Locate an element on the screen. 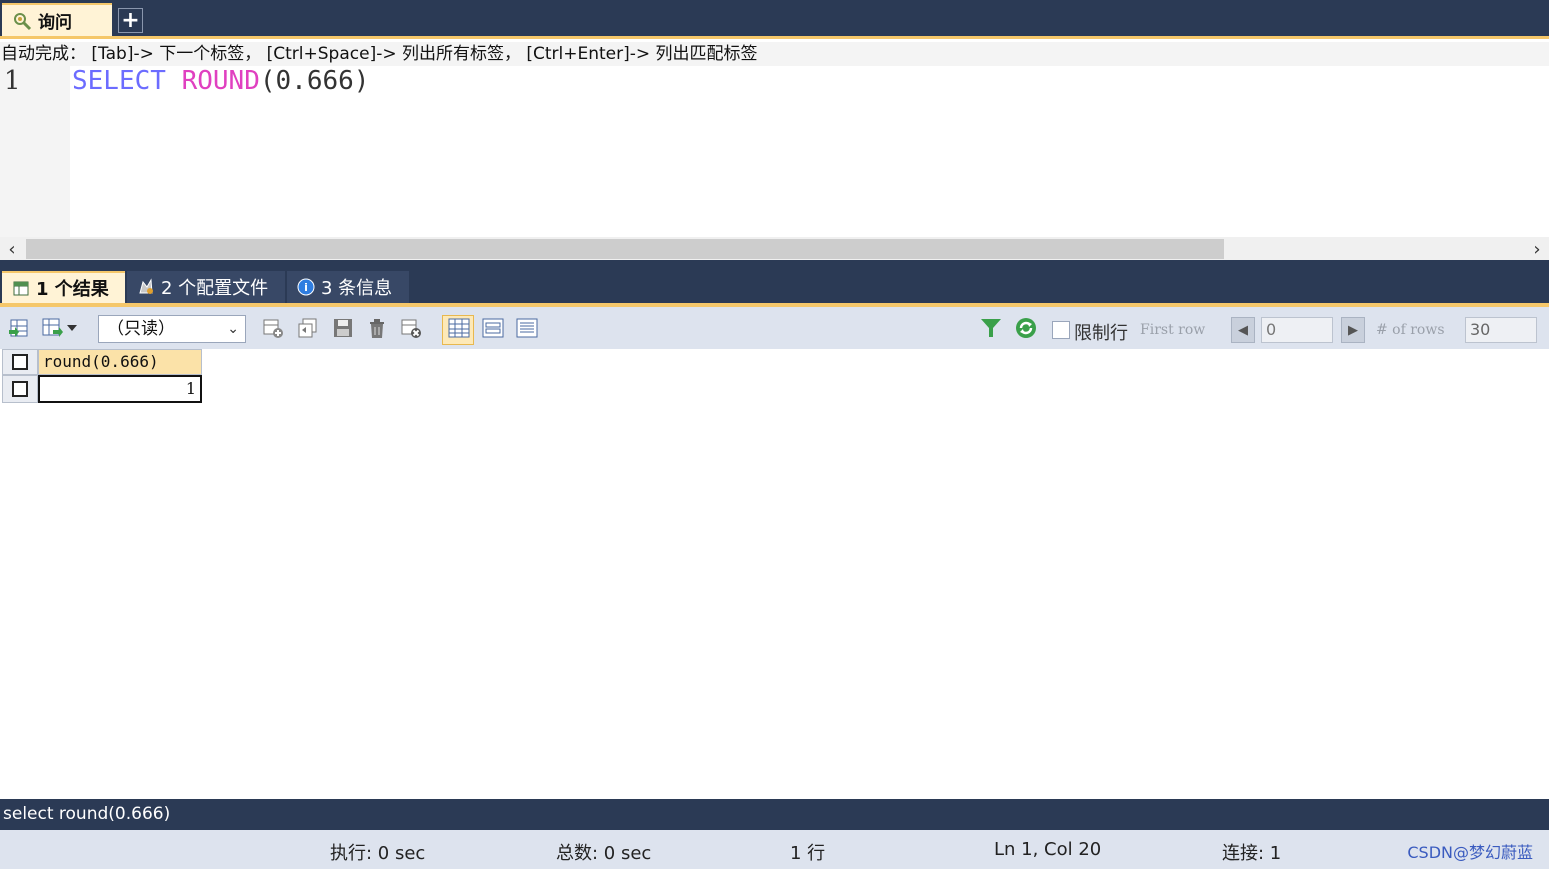 The image size is (1549, 869). results-grid-icon is located at coordinates (21, 288).